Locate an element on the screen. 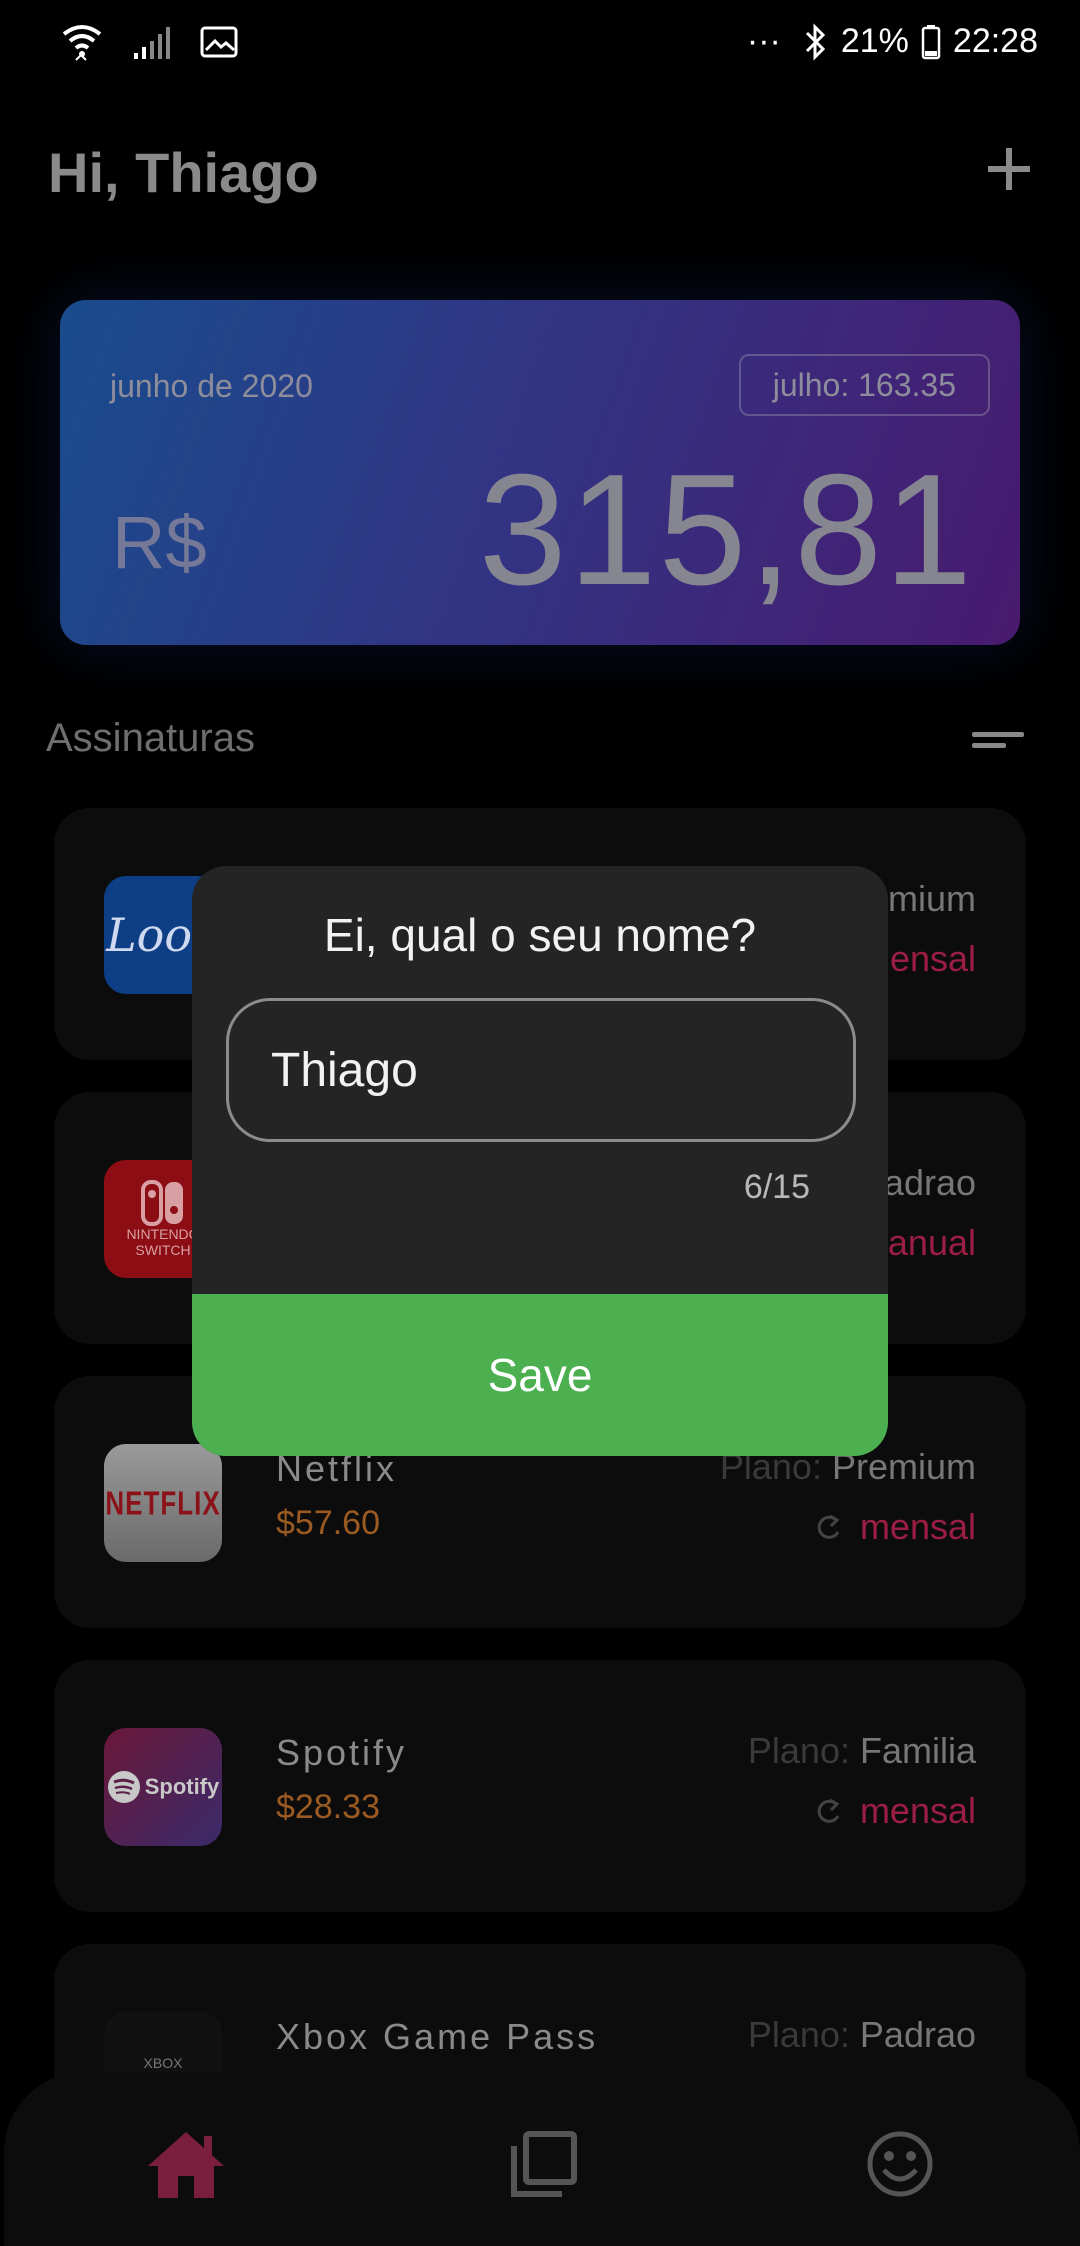 The height and width of the screenshot is (2246, 1080). character-counter: 6/15 is located at coordinates (776, 1187).